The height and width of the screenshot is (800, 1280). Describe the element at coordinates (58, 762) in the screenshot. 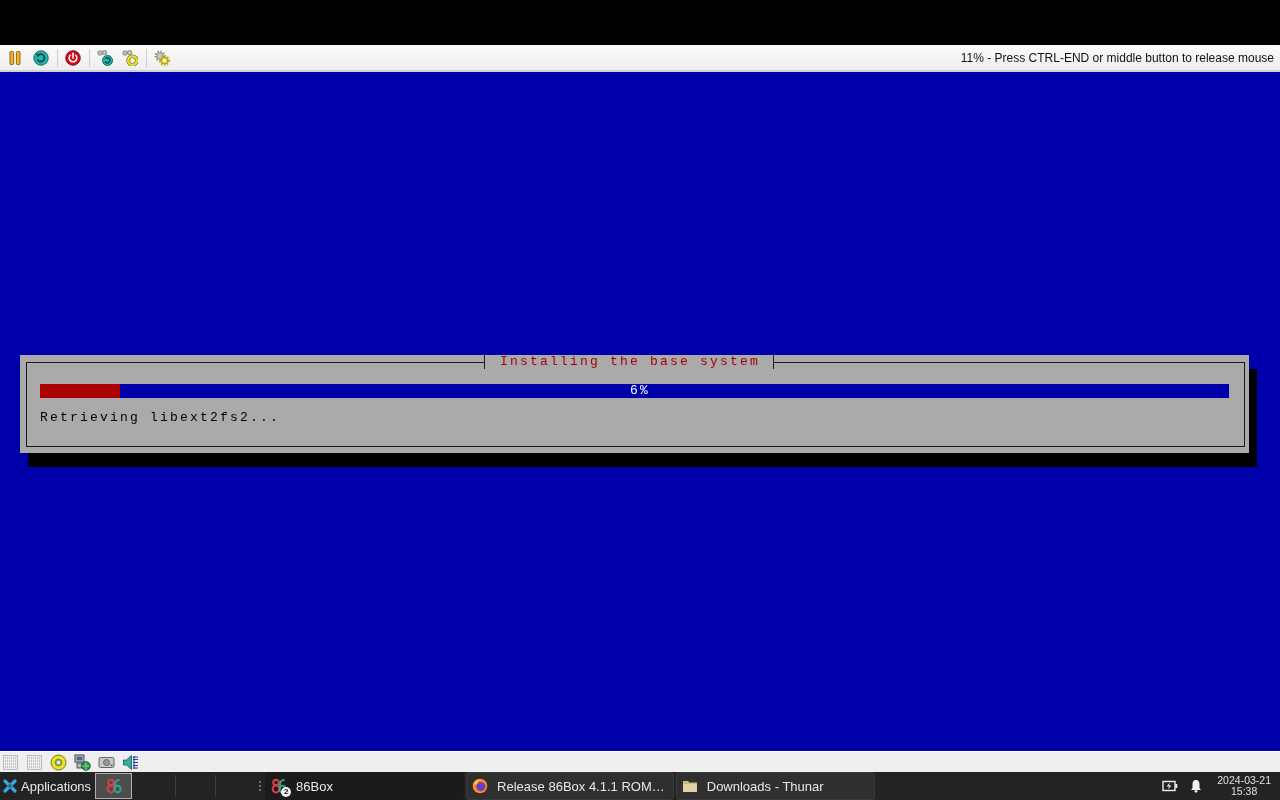

I see `disc-icon` at that location.